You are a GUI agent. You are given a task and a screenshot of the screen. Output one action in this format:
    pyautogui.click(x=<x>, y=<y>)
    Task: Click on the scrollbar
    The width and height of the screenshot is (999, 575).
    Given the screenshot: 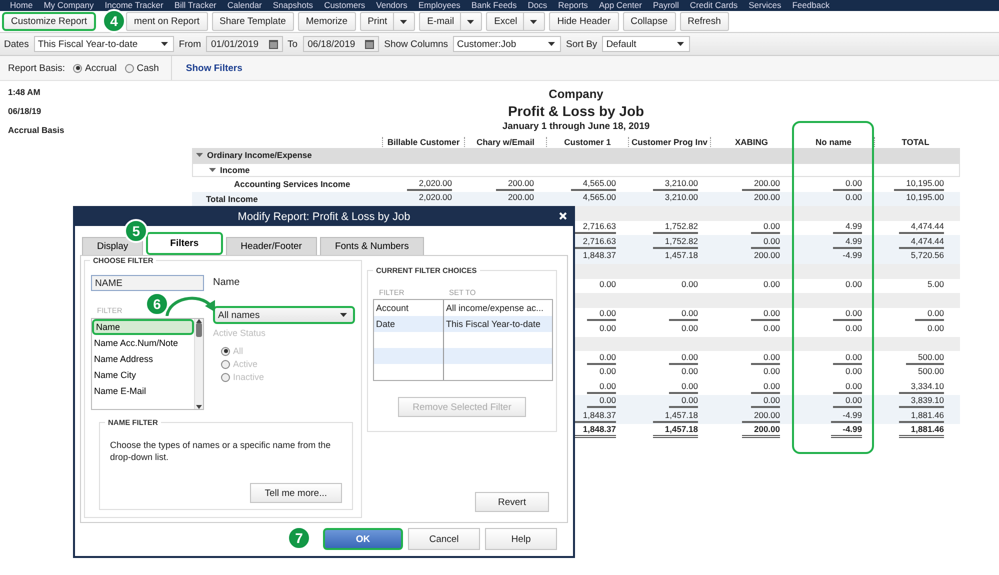 What is the action you would take?
    pyautogui.click(x=198, y=364)
    